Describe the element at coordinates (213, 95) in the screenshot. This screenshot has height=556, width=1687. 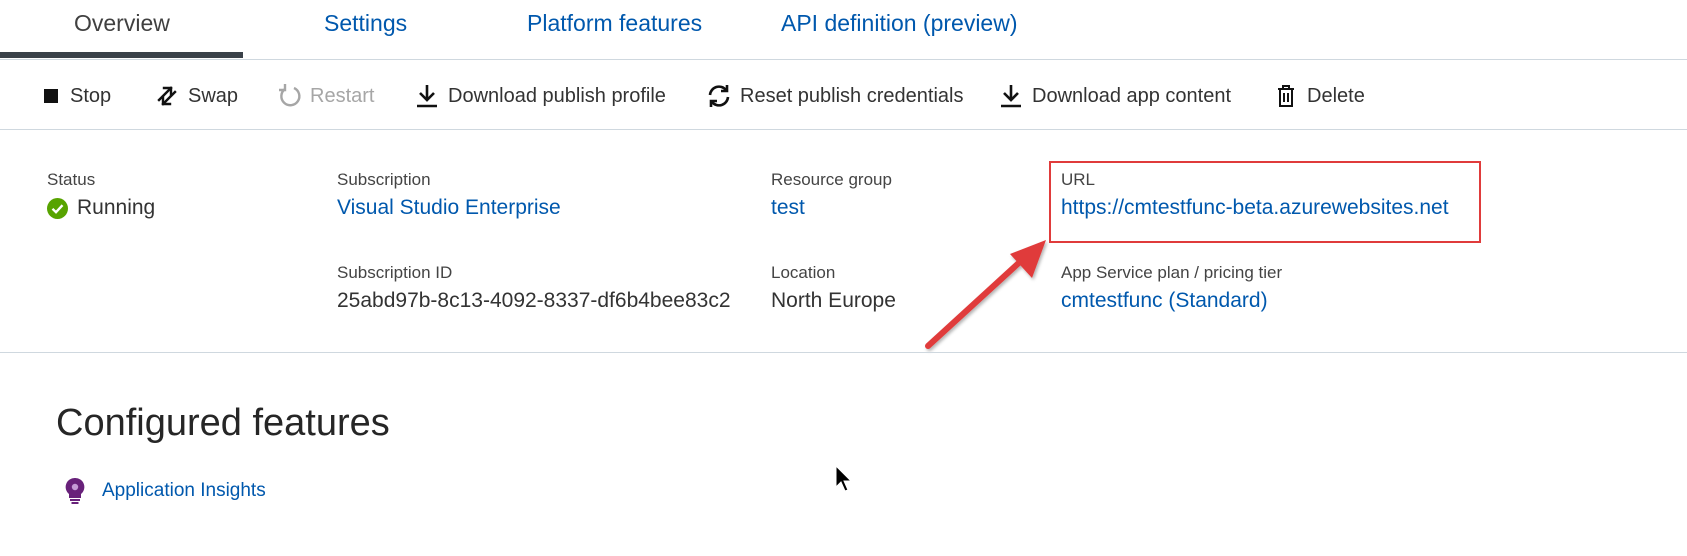
I see `swap-label: Swap` at that location.